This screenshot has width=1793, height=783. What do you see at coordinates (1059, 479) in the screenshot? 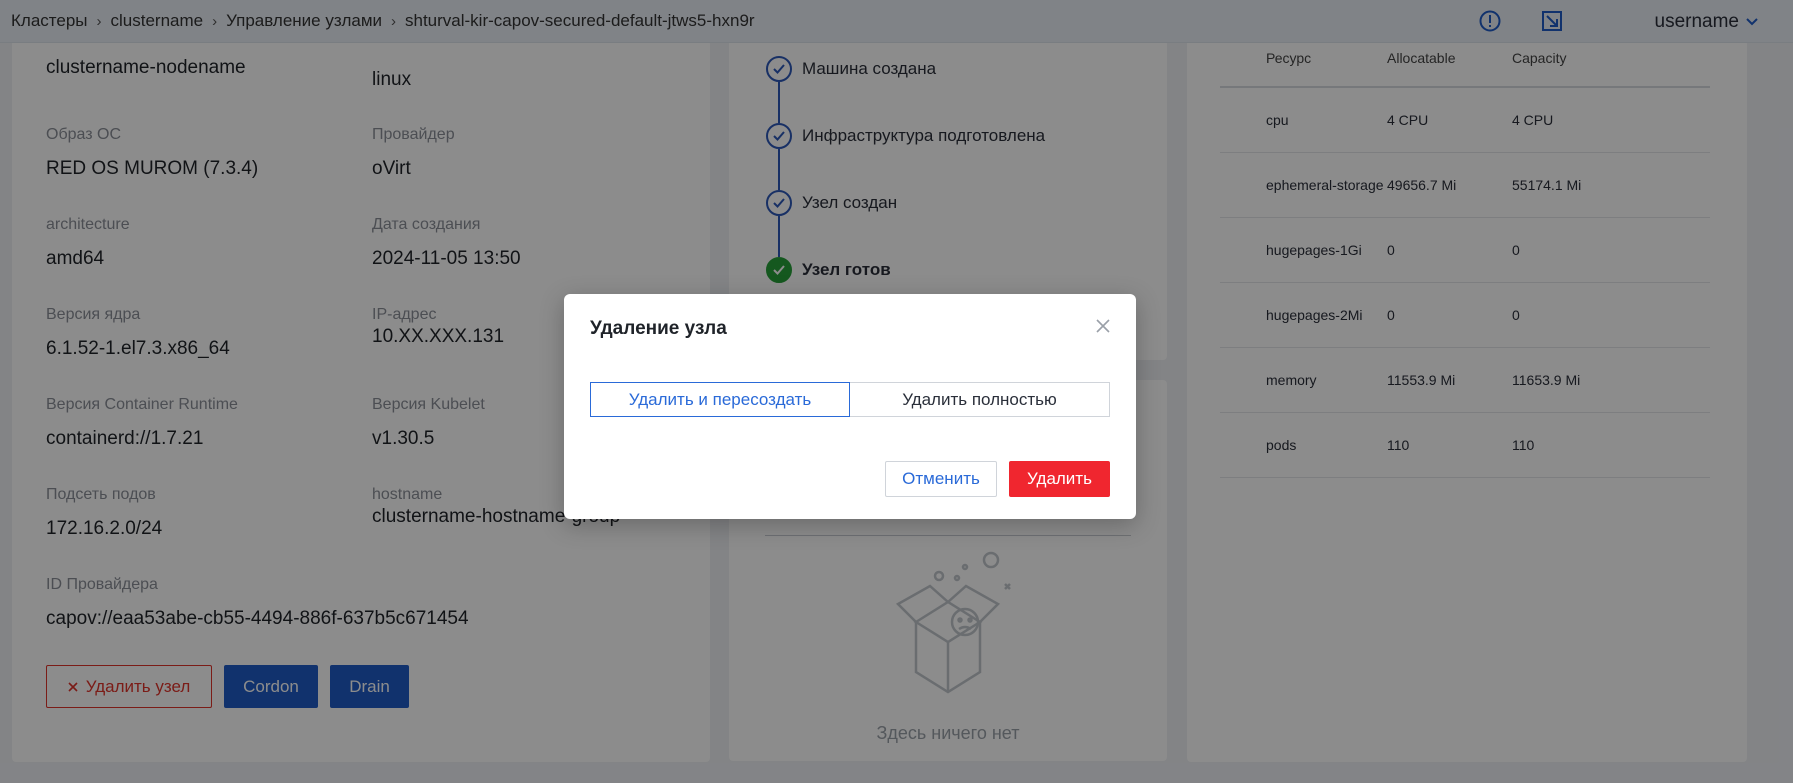
I see `confirm-delete-button: Удалить` at bounding box center [1059, 479].